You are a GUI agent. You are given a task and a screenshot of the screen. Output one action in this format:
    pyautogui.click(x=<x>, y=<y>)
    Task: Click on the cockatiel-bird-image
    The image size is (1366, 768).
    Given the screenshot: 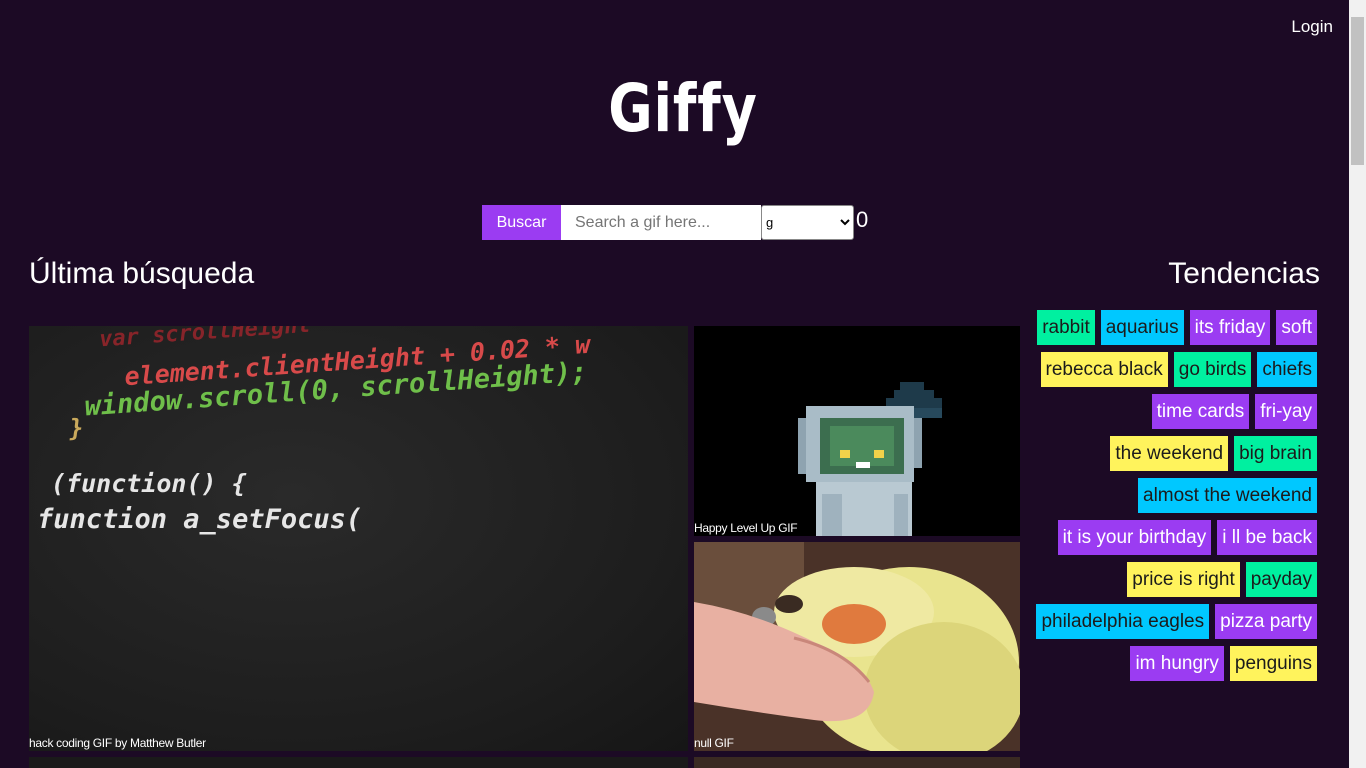 What is the action you would take?
    pyautogui.click(x=857, y=646)
    